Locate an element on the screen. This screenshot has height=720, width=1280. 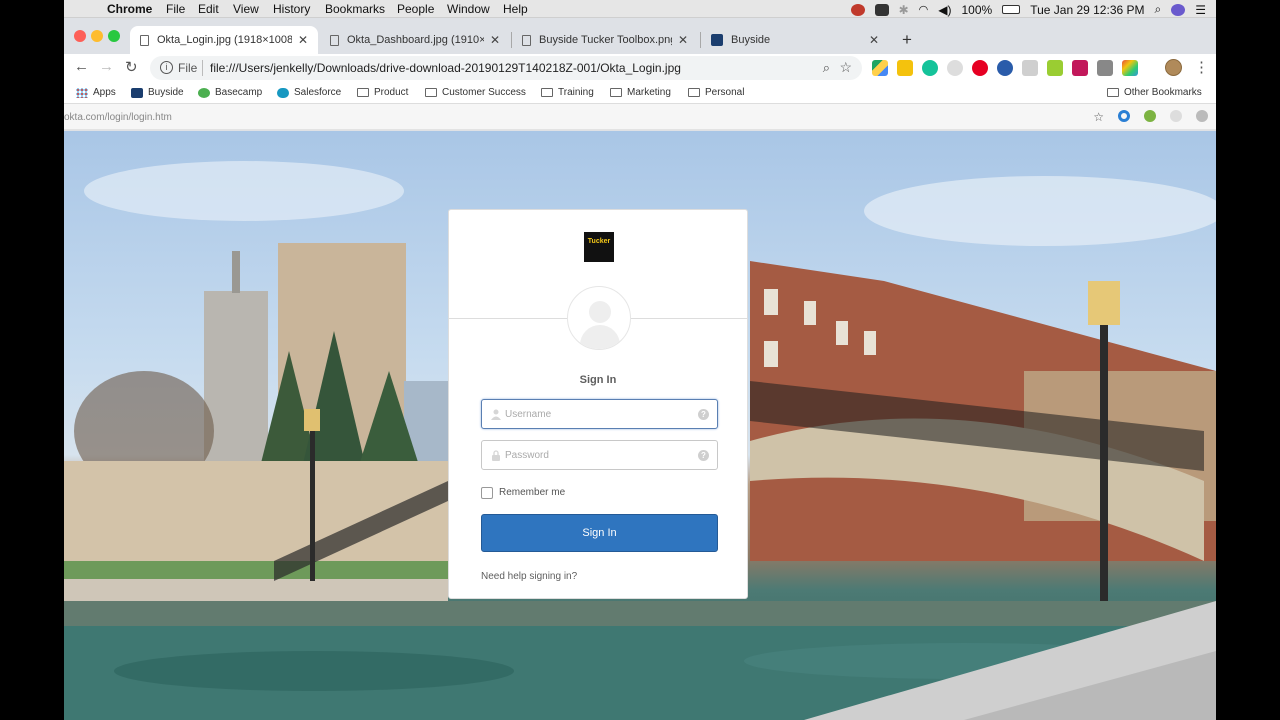
zoom-window-button is located at coordinates (114, 36).